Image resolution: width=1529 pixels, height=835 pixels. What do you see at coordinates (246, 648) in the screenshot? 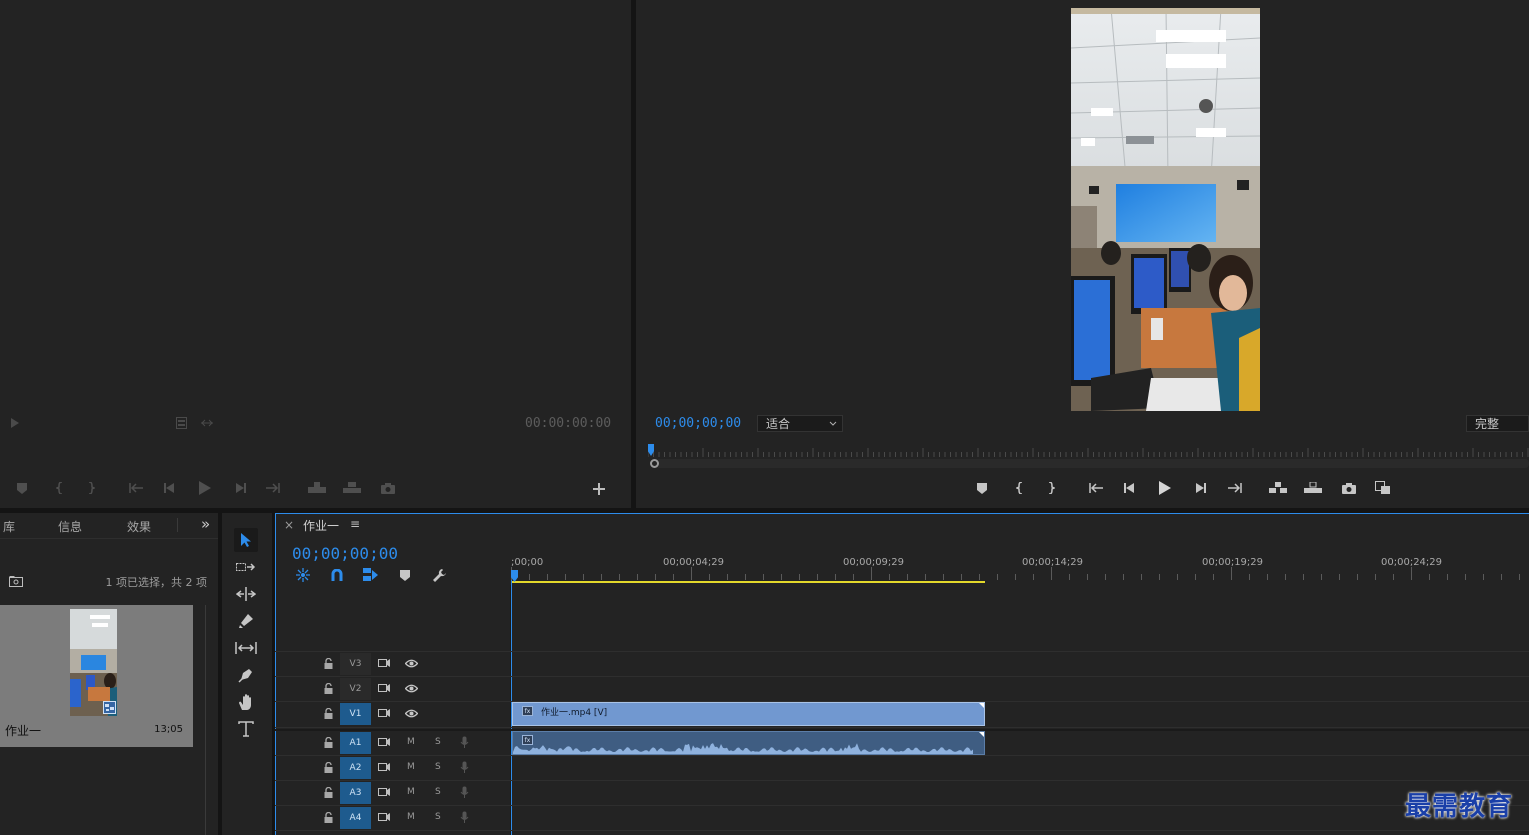
I see `slip-tool-icon` at bounding box center [246, 648].